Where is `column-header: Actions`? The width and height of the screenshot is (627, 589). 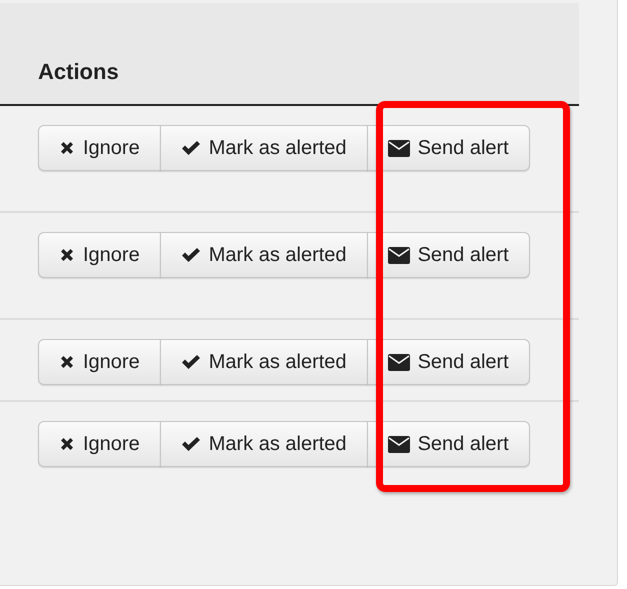
column-header: Actions is located at coordinates (78, 72).